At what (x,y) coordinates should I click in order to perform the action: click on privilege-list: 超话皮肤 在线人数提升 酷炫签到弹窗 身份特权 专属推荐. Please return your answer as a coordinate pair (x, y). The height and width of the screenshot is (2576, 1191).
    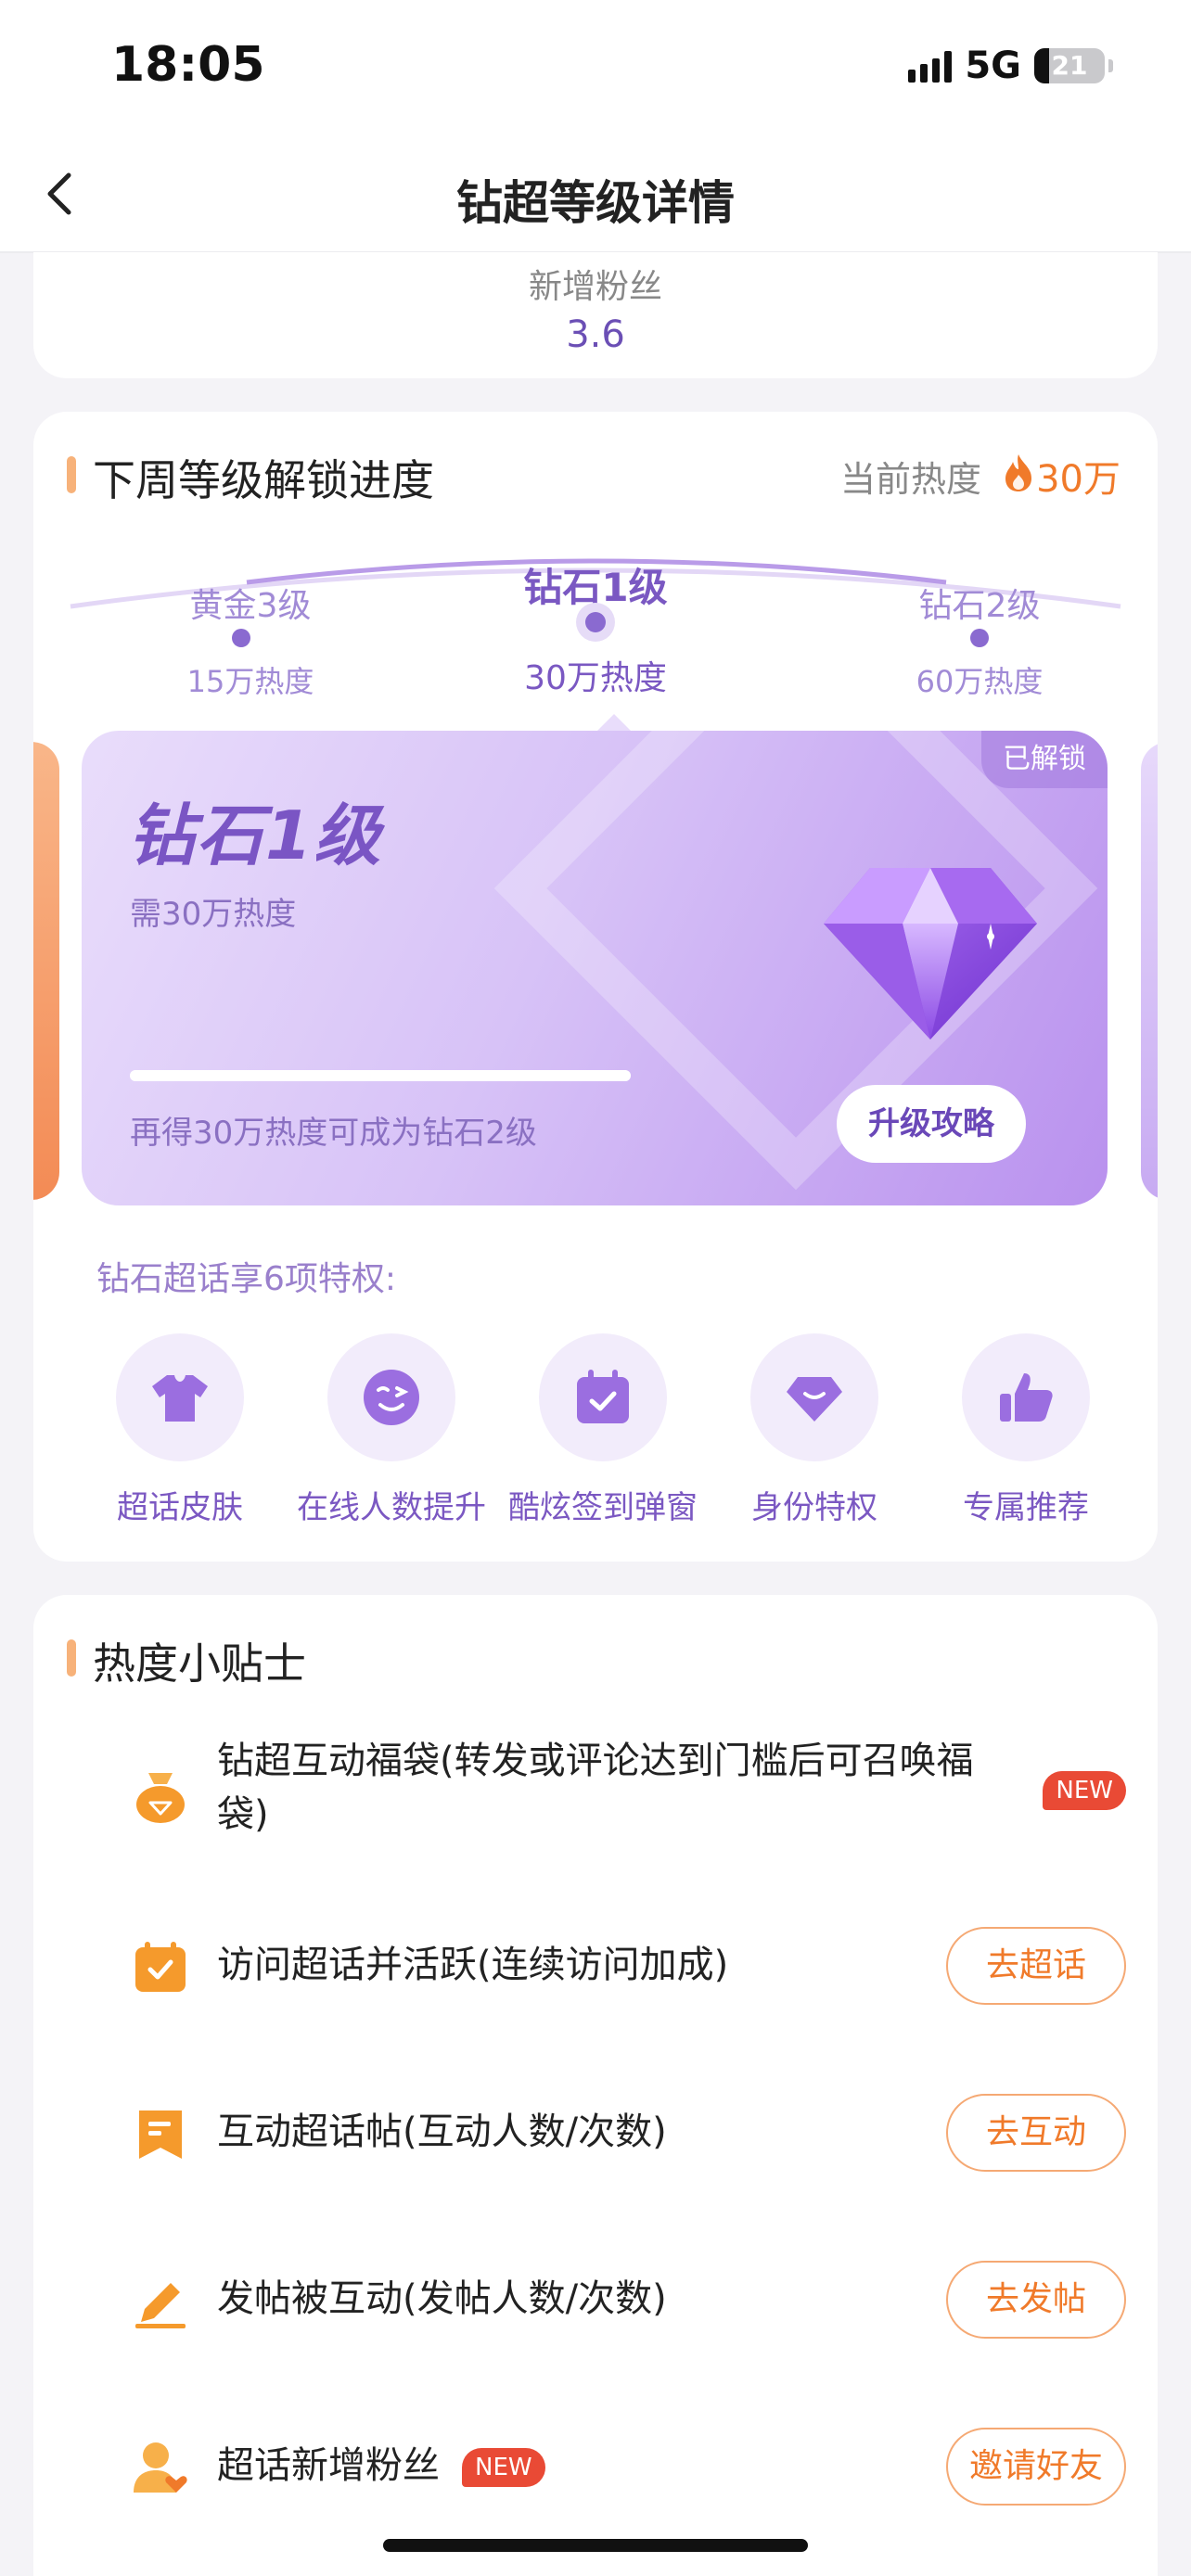
    Looking at the image, I should click on (595, 1430).